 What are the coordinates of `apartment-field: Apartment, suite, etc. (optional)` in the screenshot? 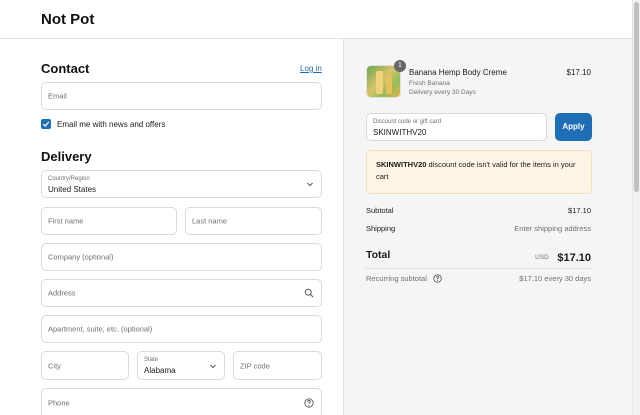 It's located at (181, 329).